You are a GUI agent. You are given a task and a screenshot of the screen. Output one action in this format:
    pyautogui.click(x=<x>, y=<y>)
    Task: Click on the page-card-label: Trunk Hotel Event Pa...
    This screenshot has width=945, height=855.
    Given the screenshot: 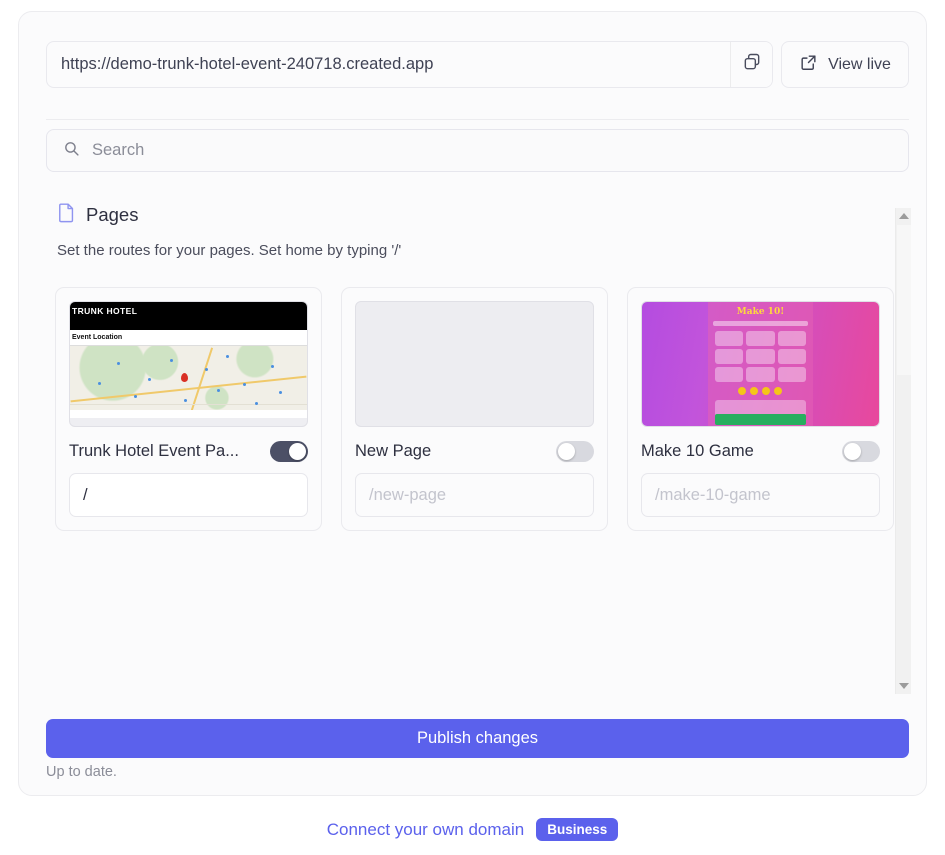 What is the action you would take?
    pyautogui.click(x=154, y=450)
    